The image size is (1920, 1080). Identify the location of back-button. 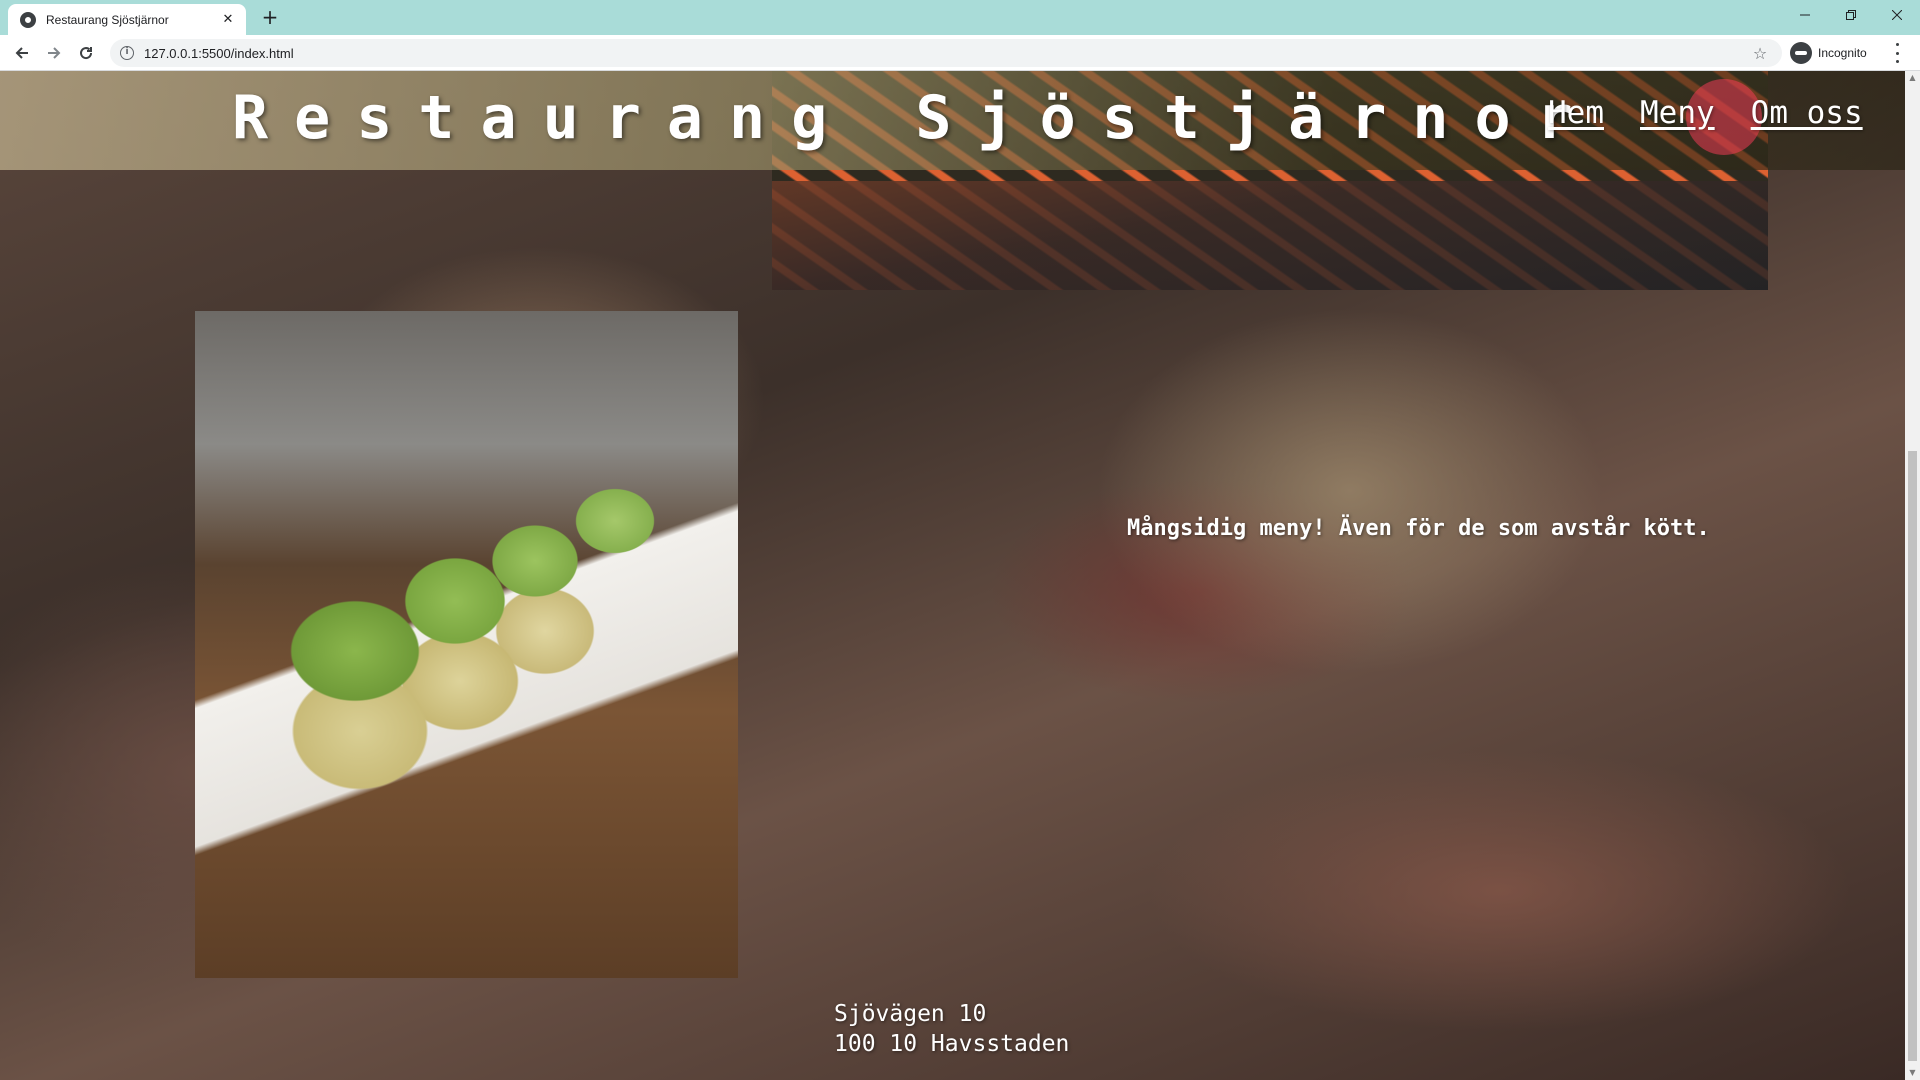
(22, 53).